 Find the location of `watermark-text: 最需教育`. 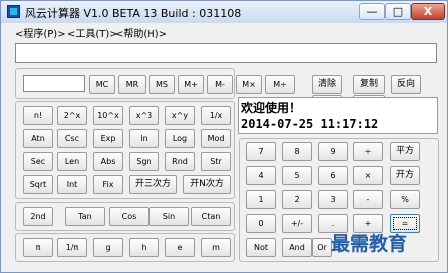

watermark-text: 最需教育 is located at coordinates (369, 244).